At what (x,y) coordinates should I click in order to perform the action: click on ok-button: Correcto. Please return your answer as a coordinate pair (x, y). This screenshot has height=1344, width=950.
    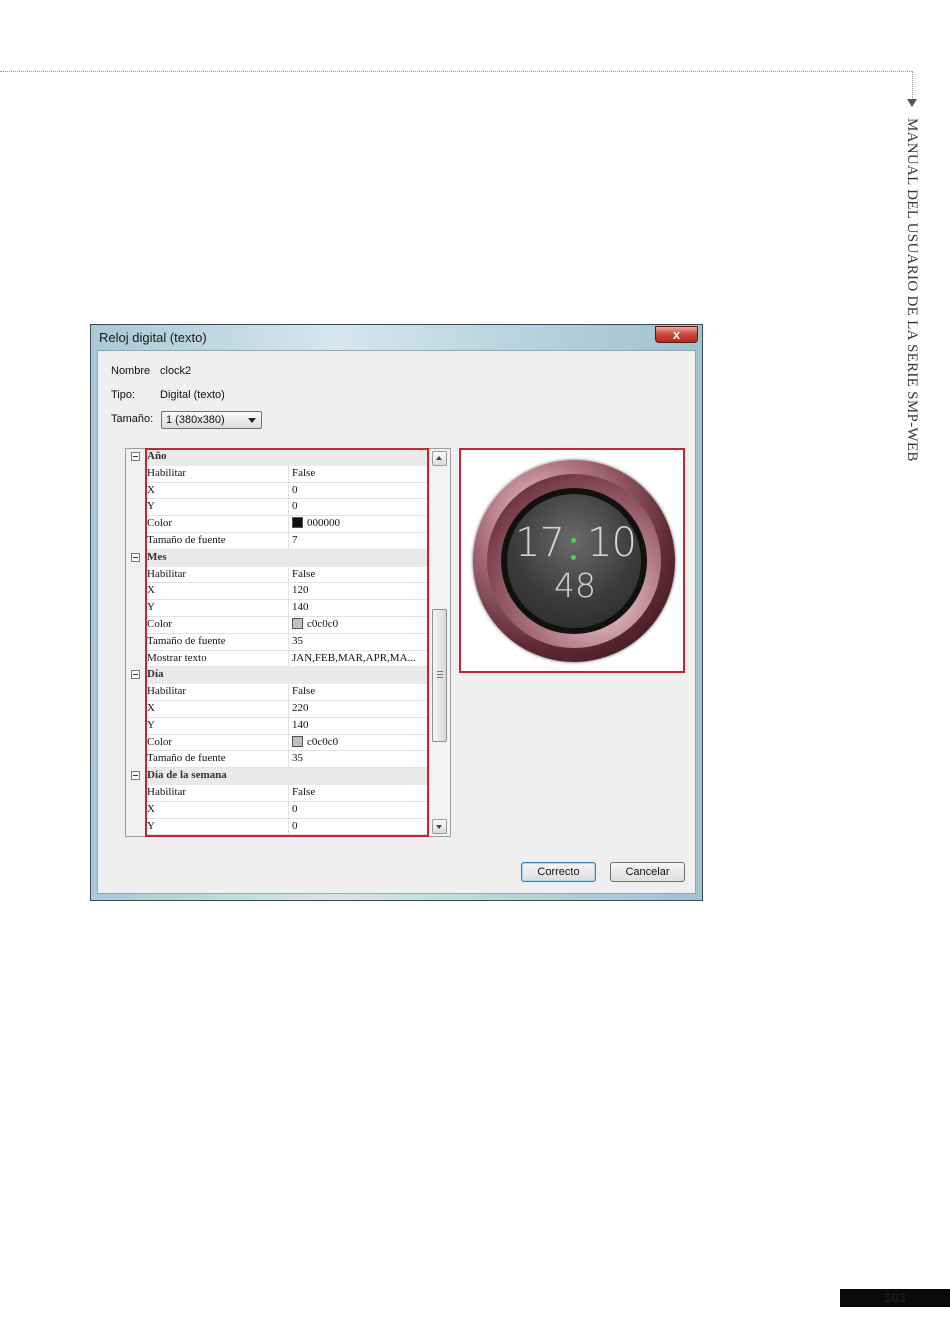
    Looking at the image, I should click on (558, 872).